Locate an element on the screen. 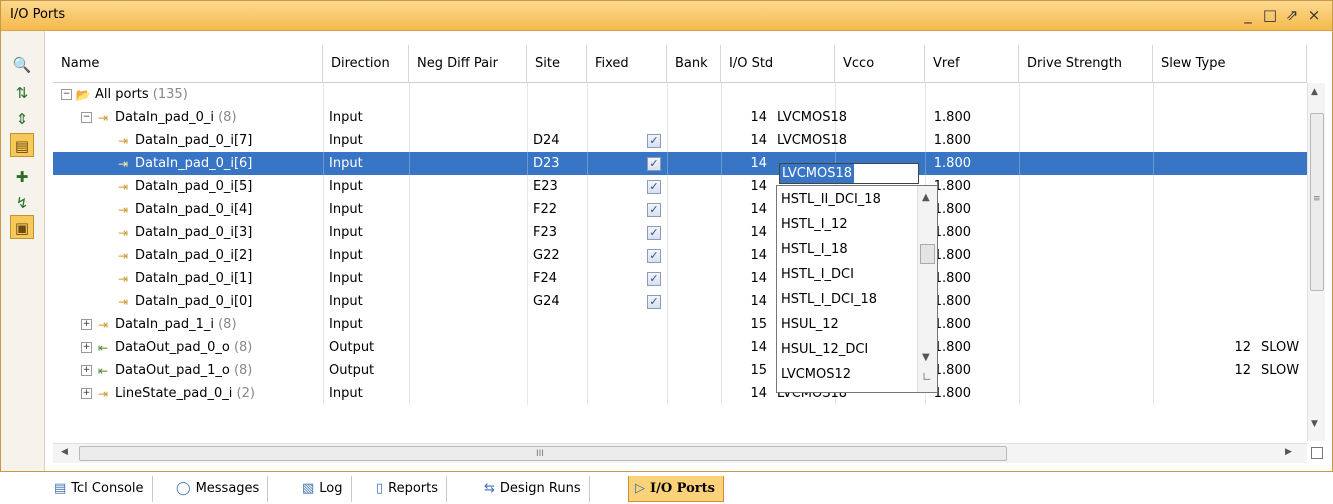 The width and height of the screenshot is (1333, 504). col-bank: Bank is located at coordinates (694, 64).